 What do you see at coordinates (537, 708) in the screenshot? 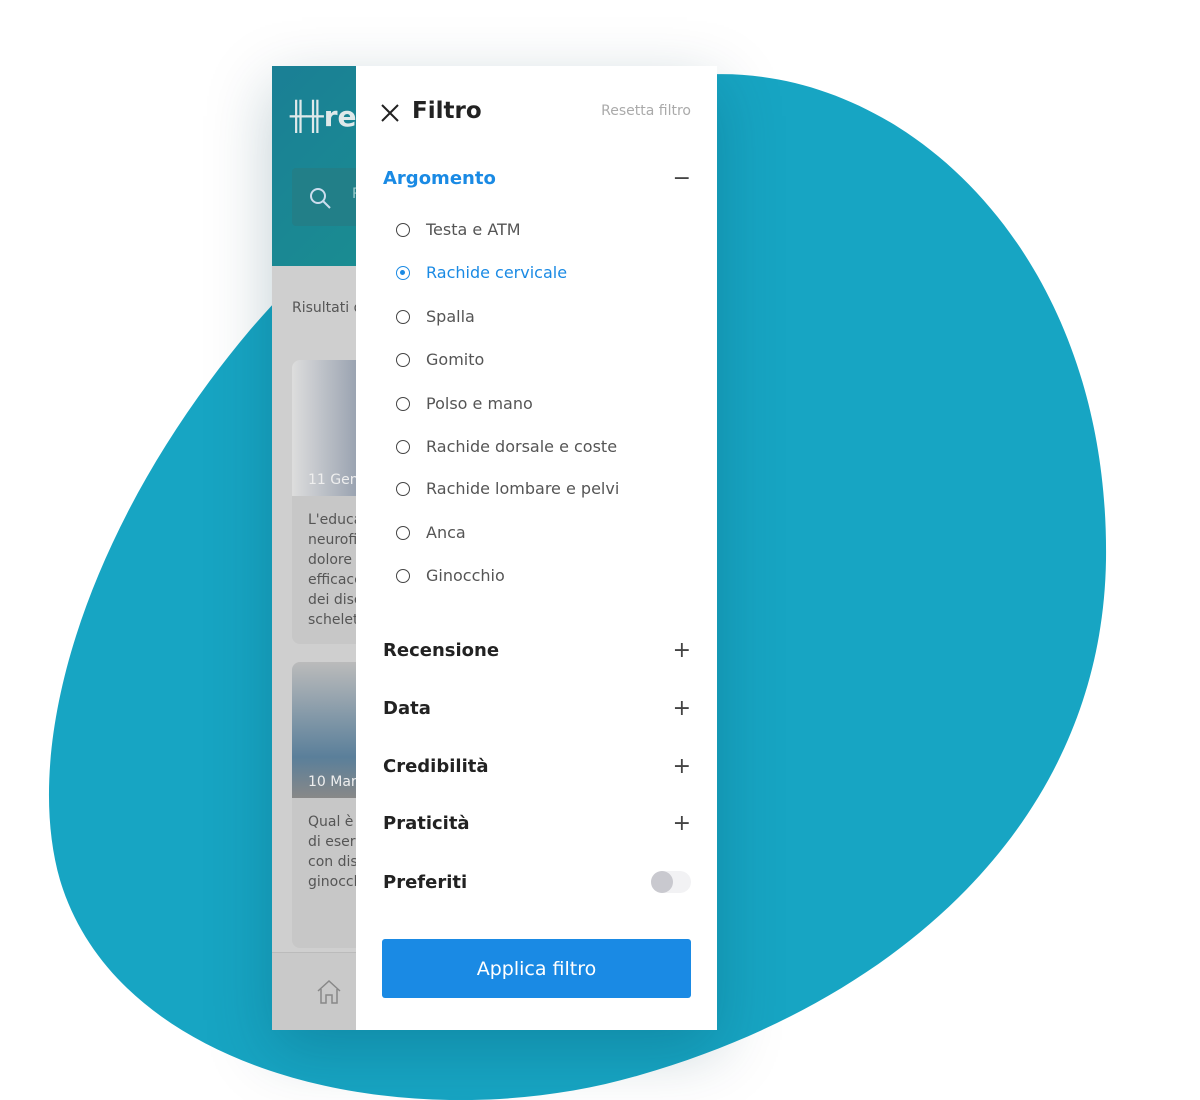
I see `section-data: Data +` at bounding box center [537, 708].